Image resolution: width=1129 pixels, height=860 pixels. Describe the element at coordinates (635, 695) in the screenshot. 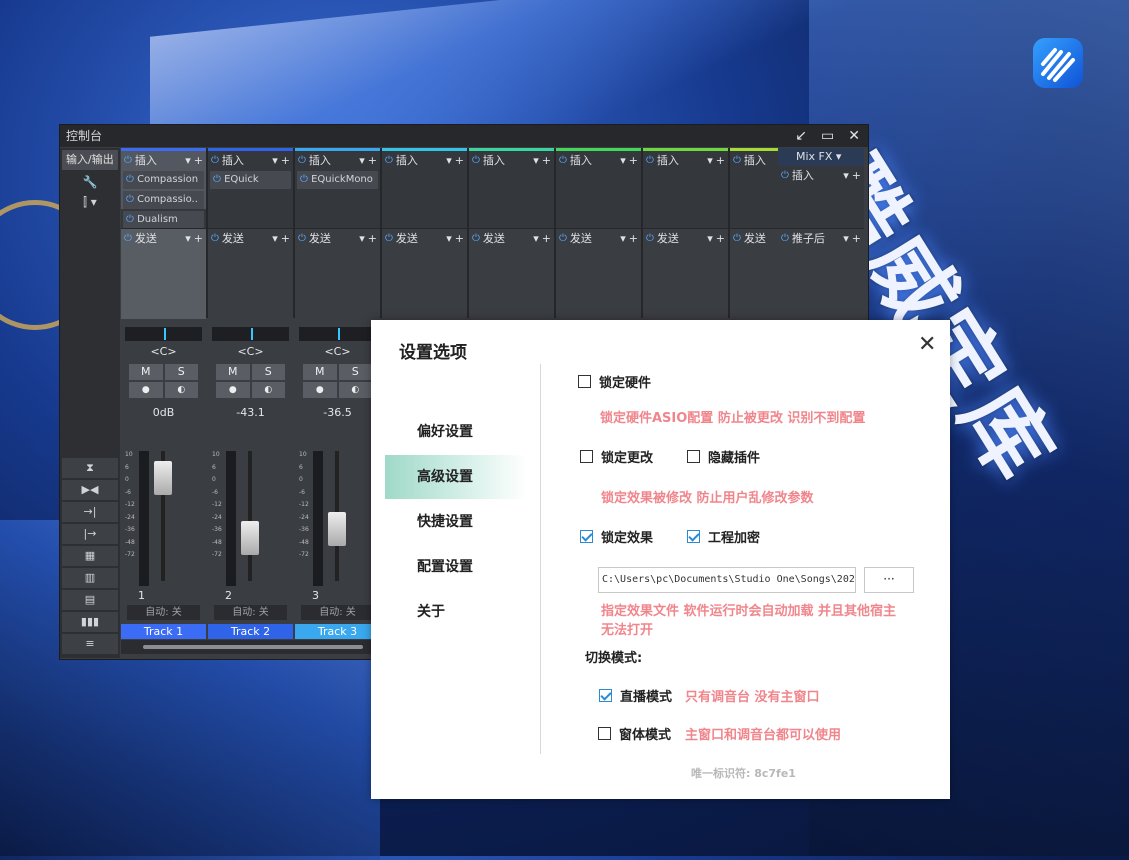

I see `live-mode-option: 直播模式` at that location.